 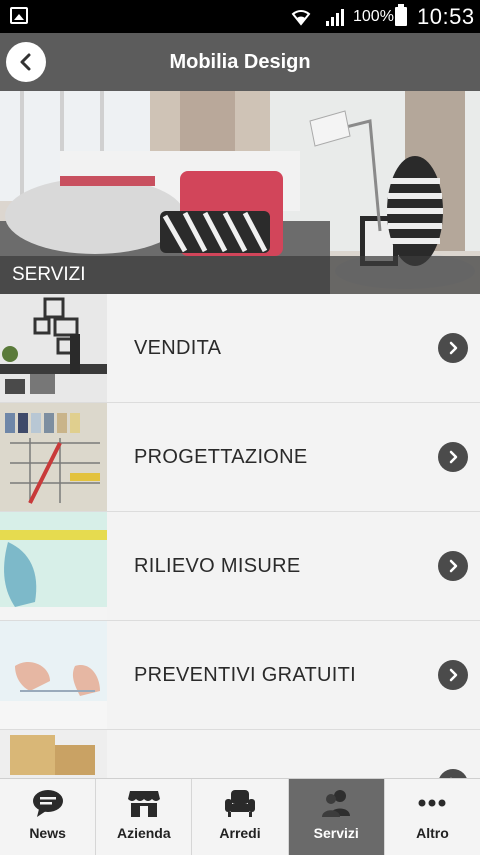 I want to click on storefront-icon, so click(x=143, y=804).